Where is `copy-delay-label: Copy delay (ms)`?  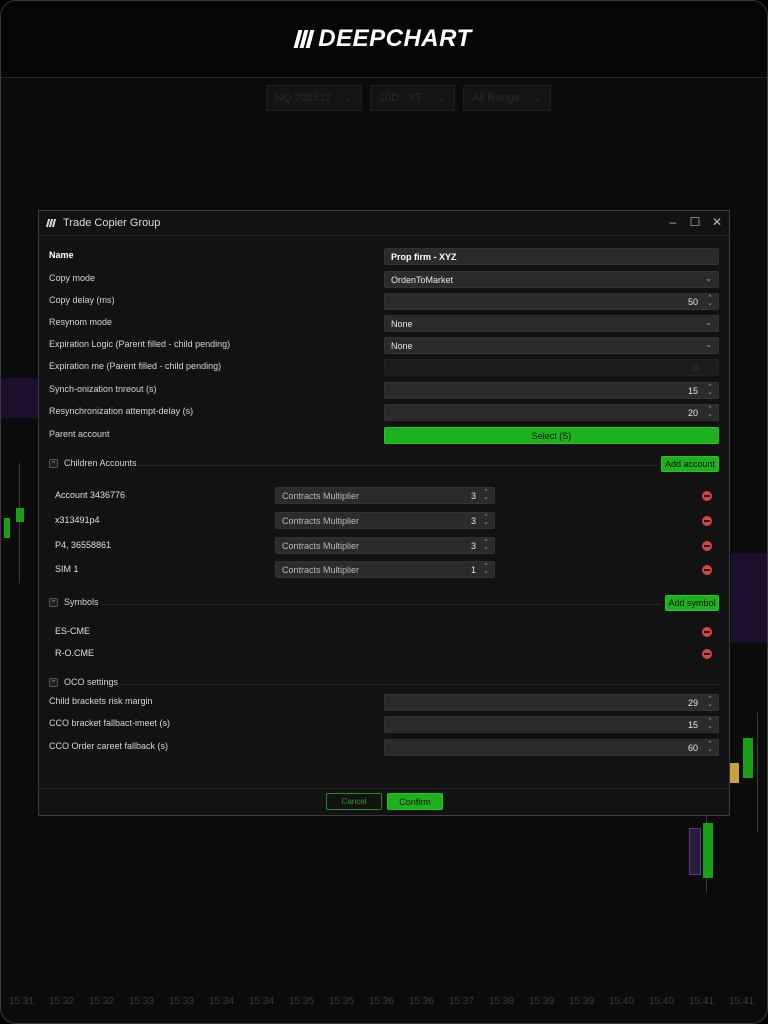 copy-delay-label: Copy delay (ms) is located at coordinates (82, 300).